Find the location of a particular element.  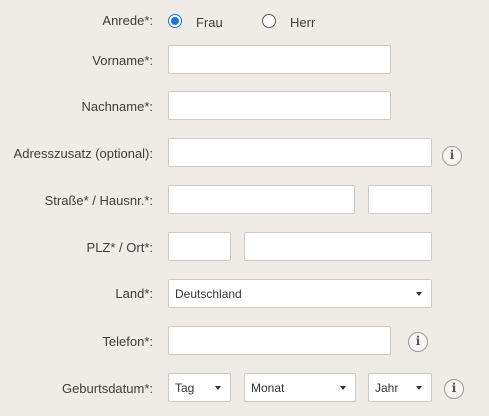

radio-herr is located at coordinates (269, 21).